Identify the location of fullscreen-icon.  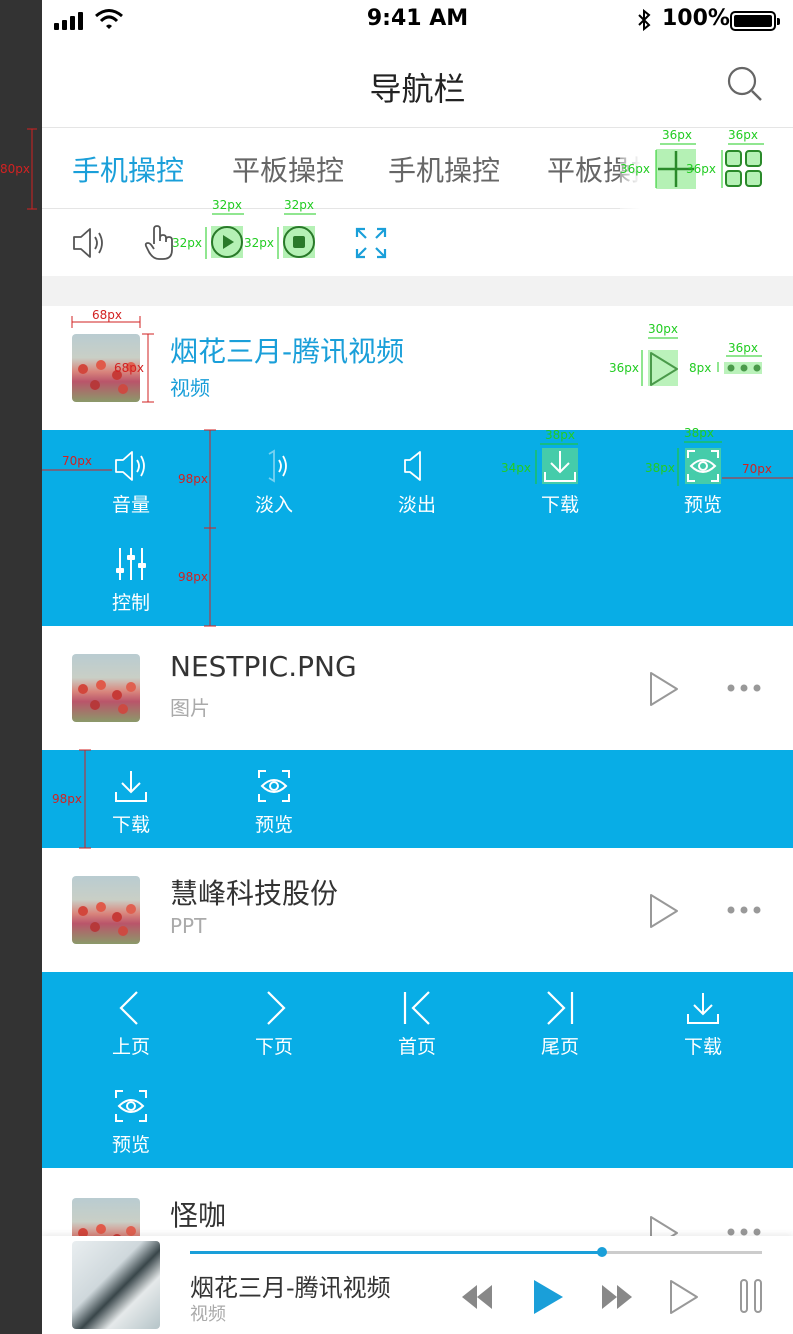
(371, 243).